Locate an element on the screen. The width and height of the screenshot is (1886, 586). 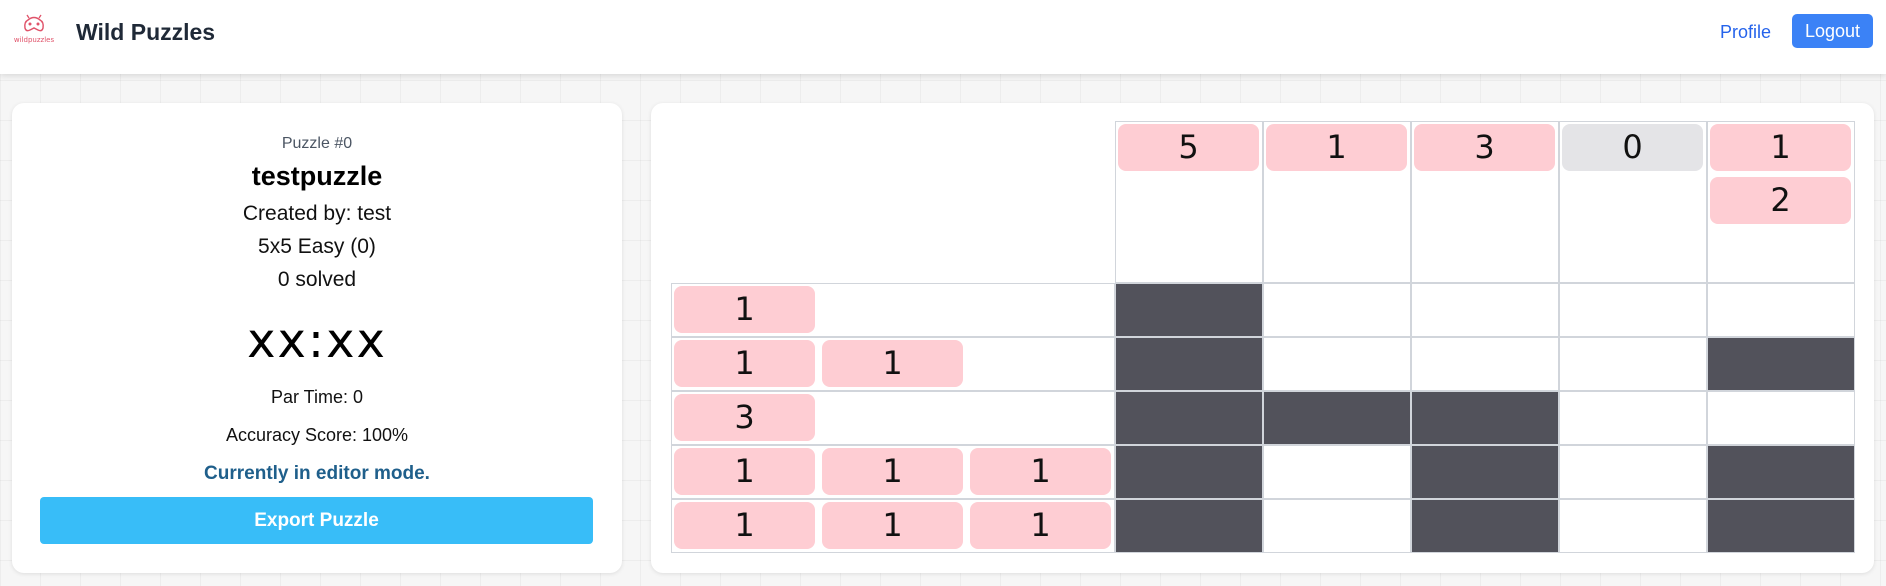
accuracy-score: Accuracy Score: 100% is located at coordinates (317, 435).